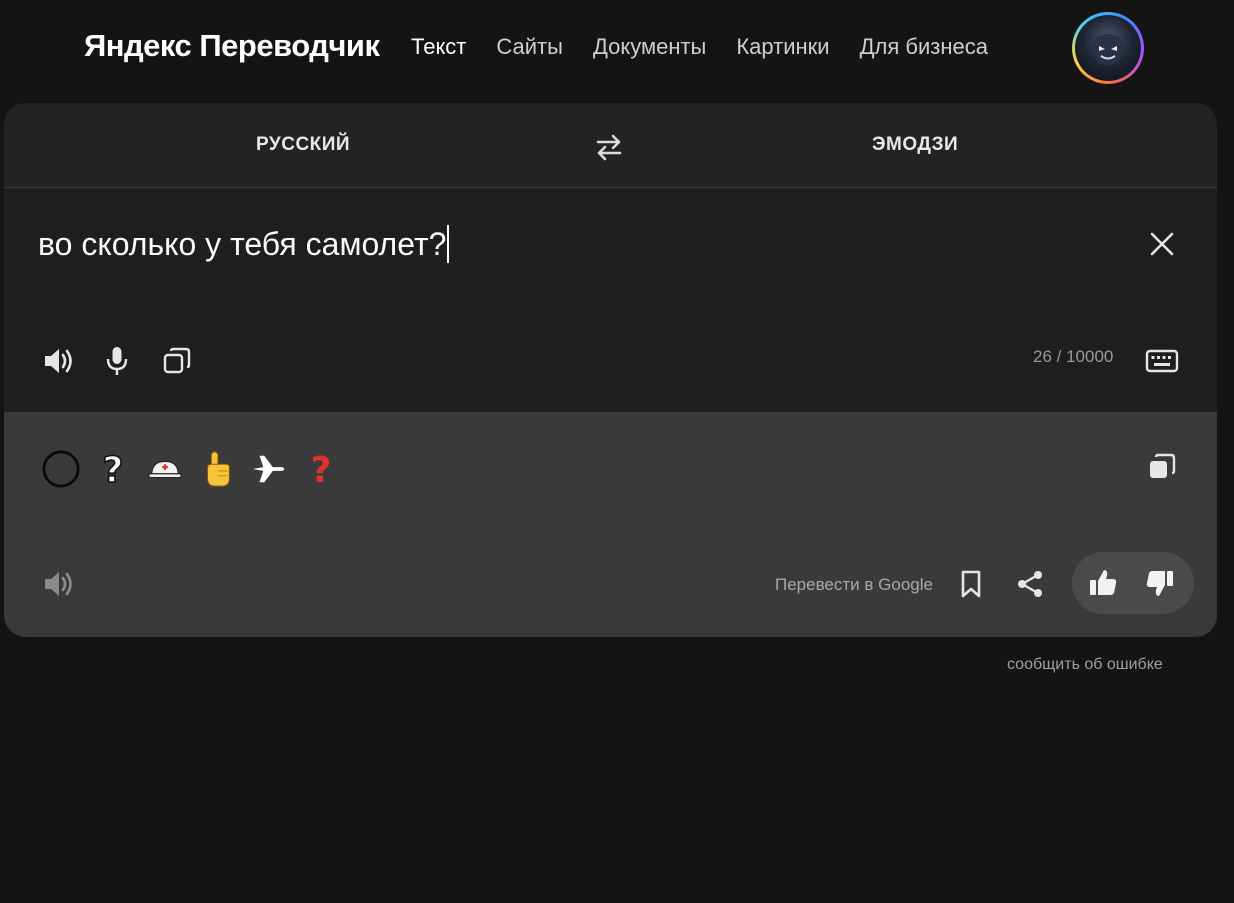  What do you see at coordinates (448, 244) in the screenshot?
I see `text-caret` at bounding box center [448, 244].